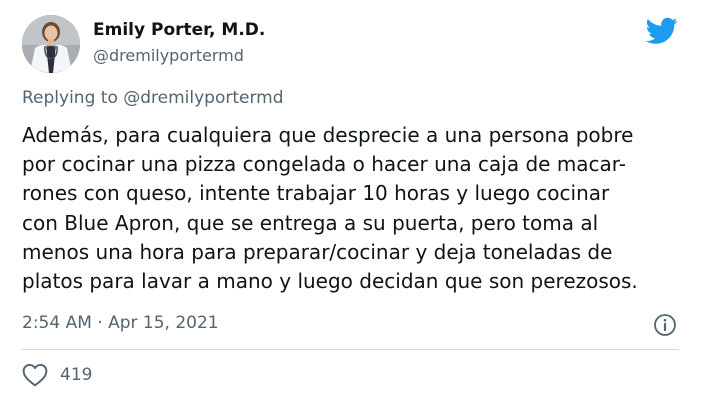  Describe the element at coordinates (168, 55) in the screenshot. I see `author-handle: @dremilyportermd` at that location.